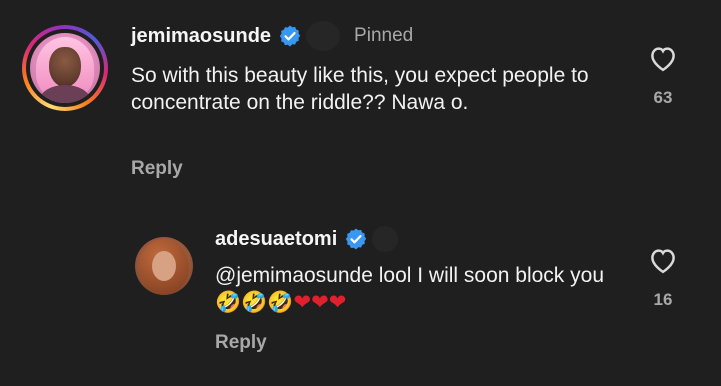 This screenshot has height=386, width=721. I want to click on username: adesuaetomi, so click(276, 239).